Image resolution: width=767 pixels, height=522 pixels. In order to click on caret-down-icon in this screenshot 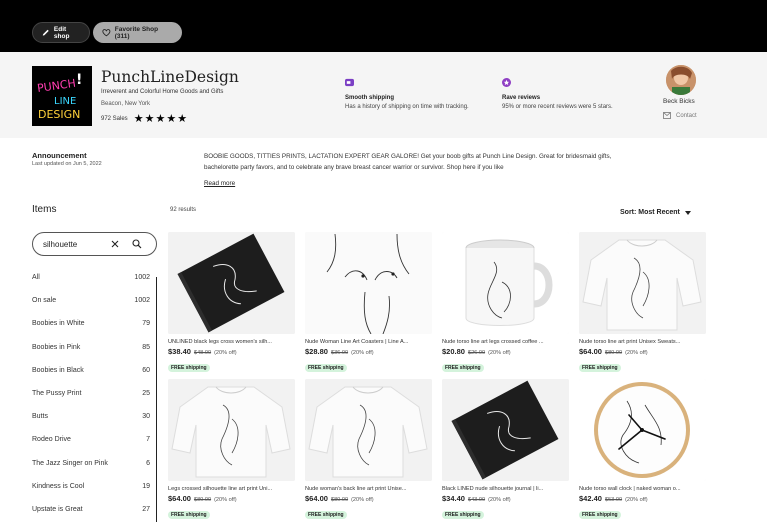, I will do `click(687, 212)`.